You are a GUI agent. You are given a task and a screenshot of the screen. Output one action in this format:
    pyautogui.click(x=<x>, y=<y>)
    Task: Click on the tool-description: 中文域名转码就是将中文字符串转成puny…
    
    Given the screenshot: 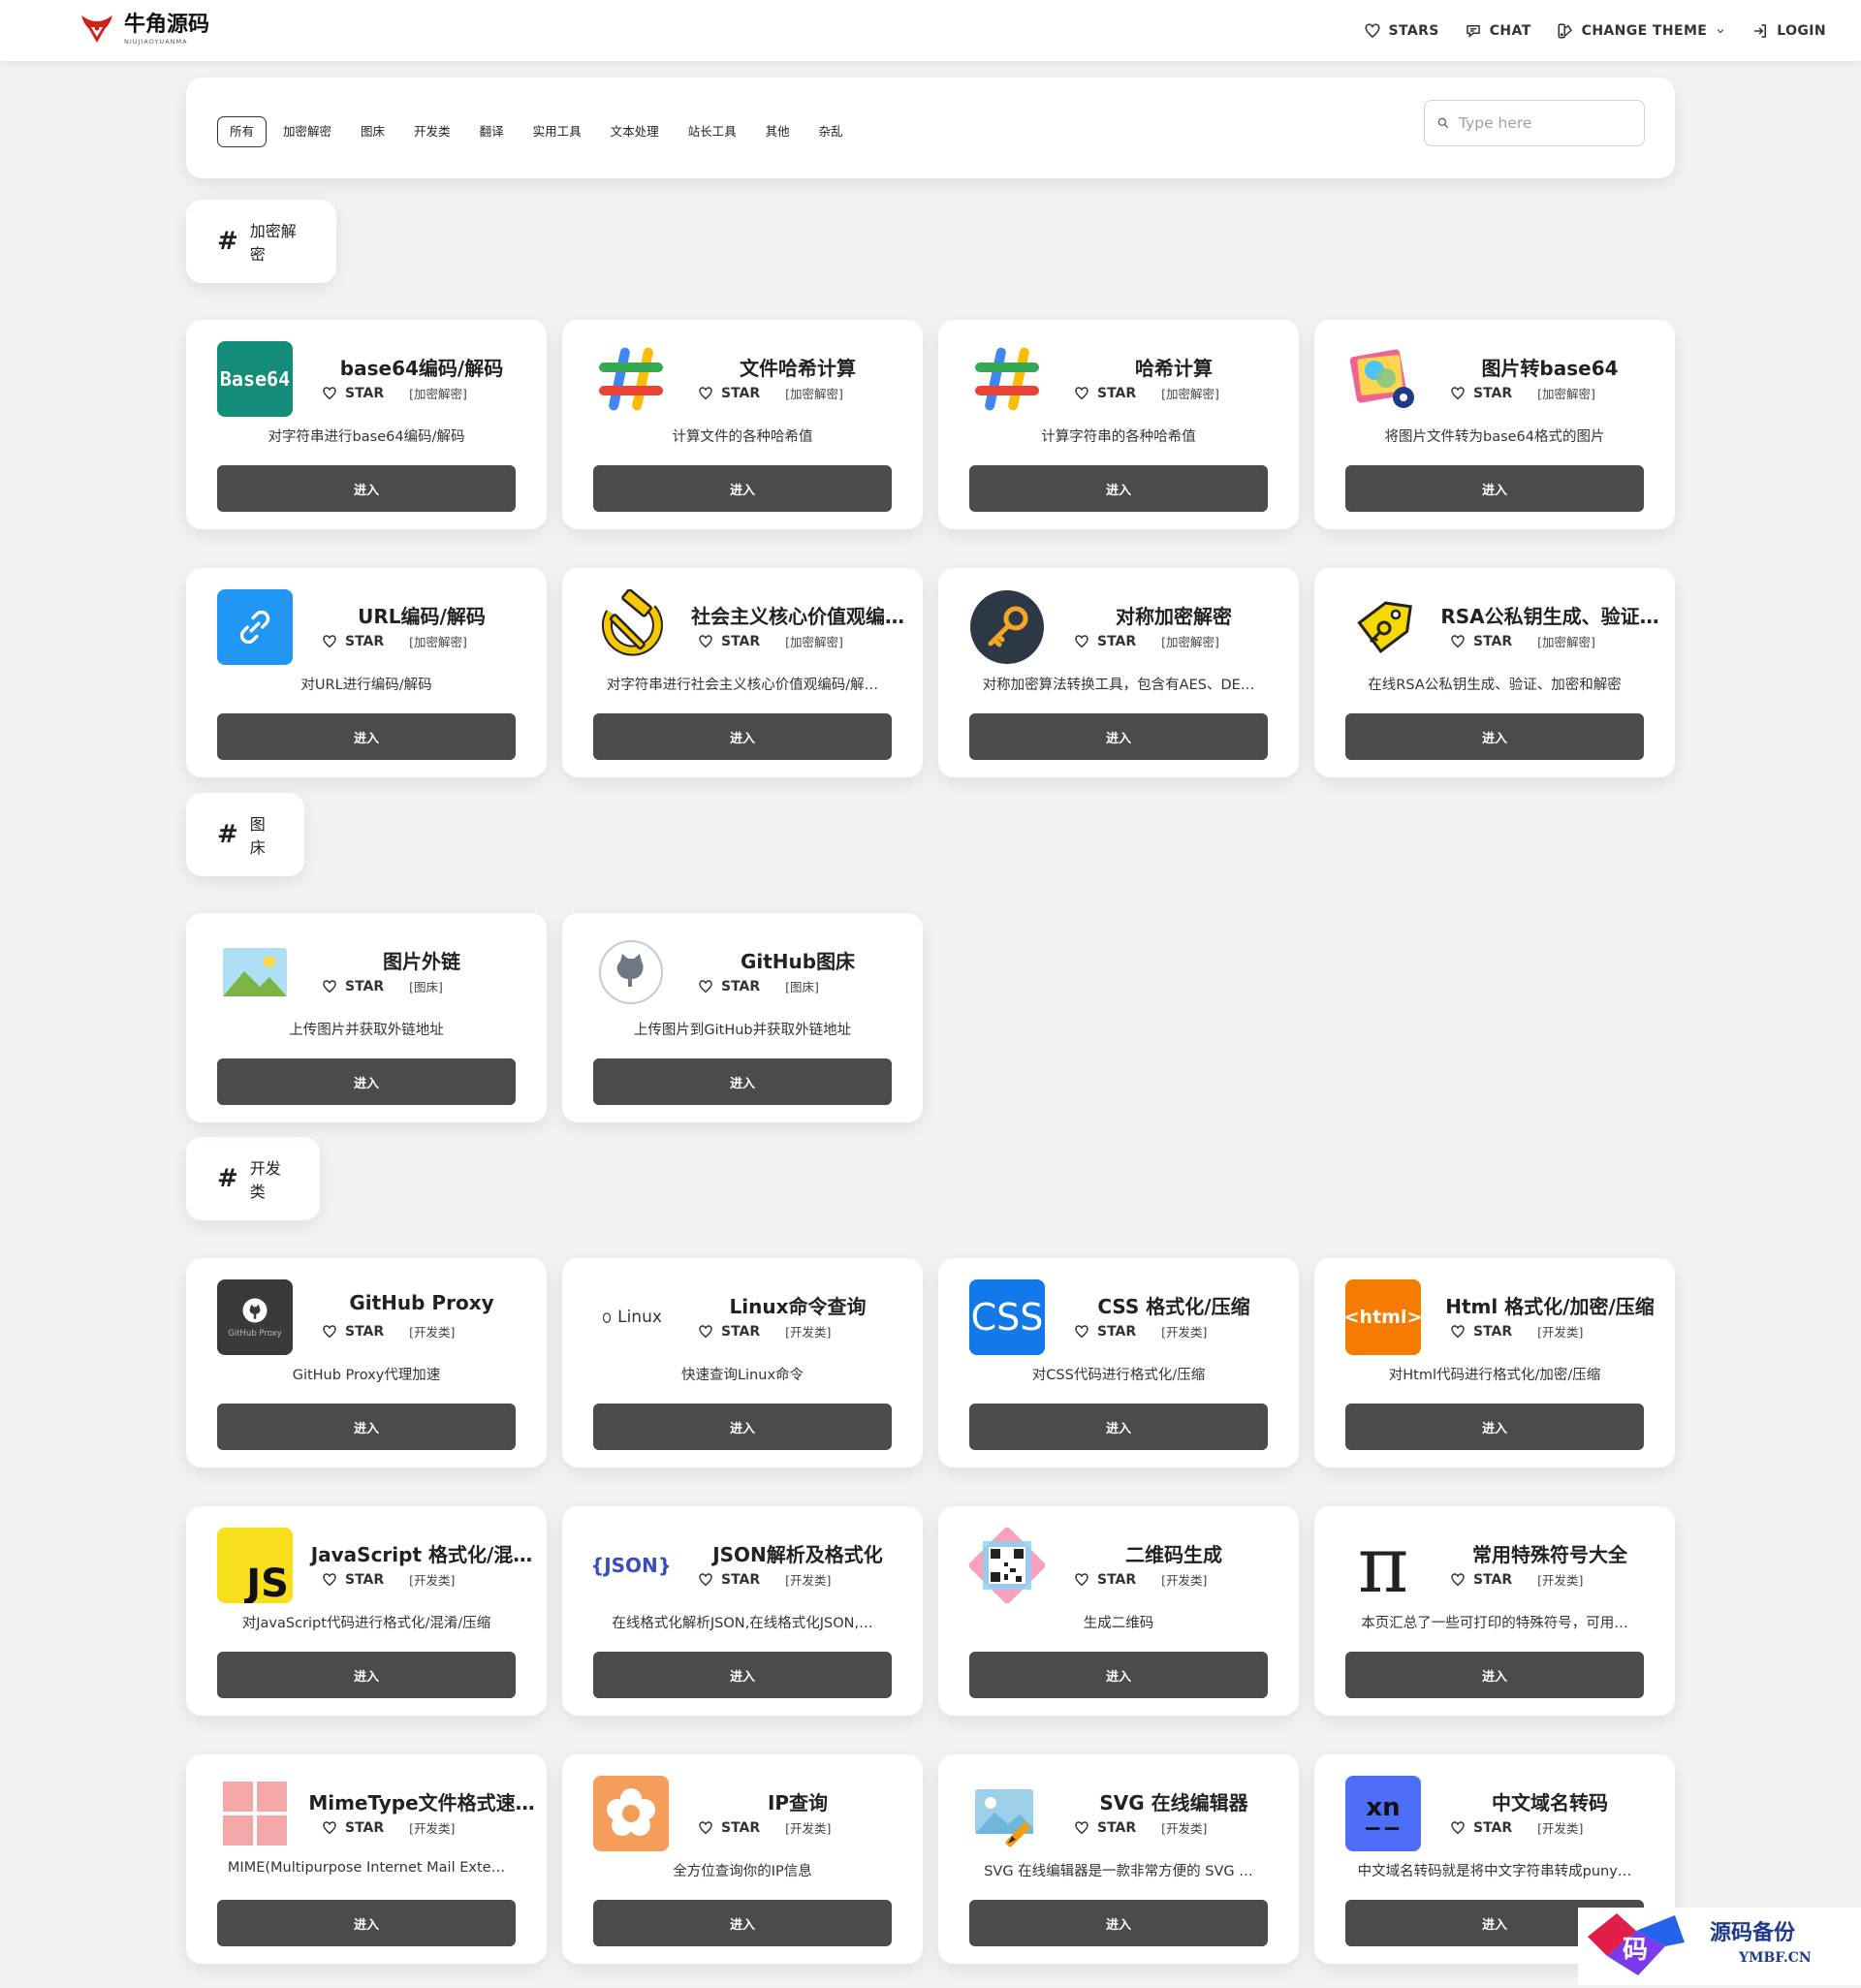 What is the action you would take?
    pyautogui.click(x=1494, y=1871)
    